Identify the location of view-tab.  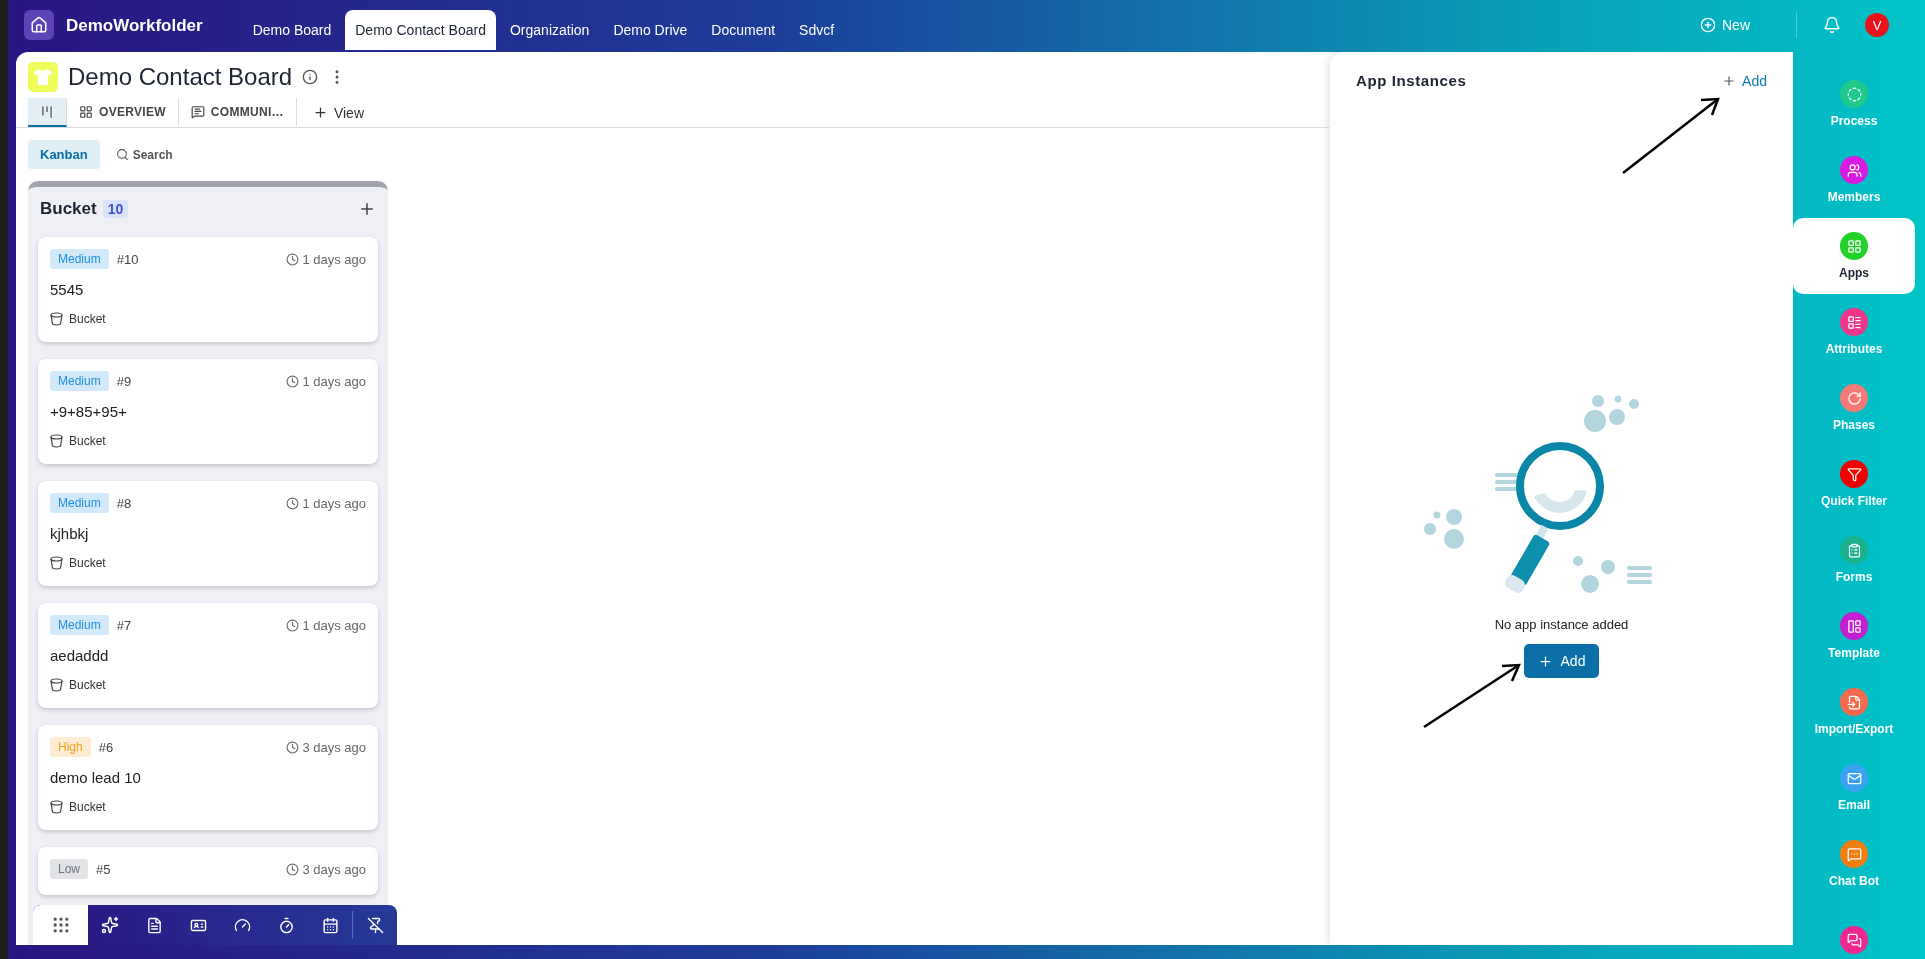
(47, 112).